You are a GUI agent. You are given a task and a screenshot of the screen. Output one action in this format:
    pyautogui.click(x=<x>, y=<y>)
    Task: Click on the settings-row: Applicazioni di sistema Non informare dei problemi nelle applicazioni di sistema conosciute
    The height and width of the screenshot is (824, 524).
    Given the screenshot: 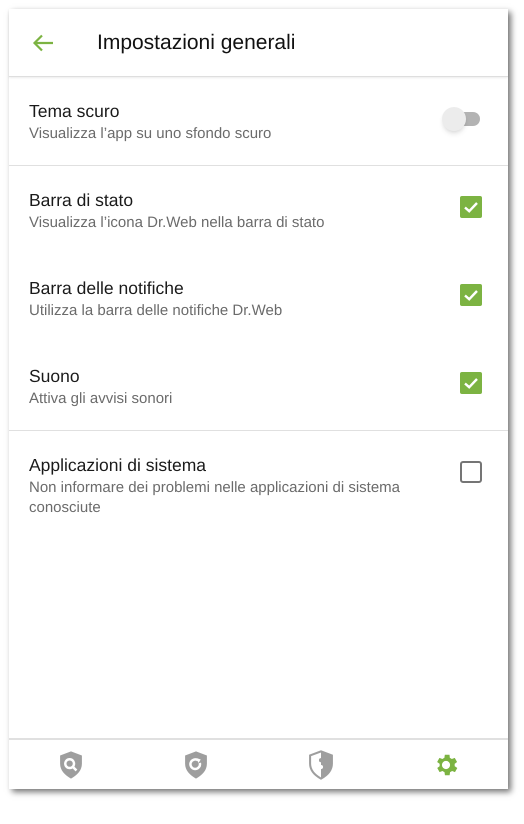 What is the action you would take?
    pyautogui.click(x=258, y=479)
    